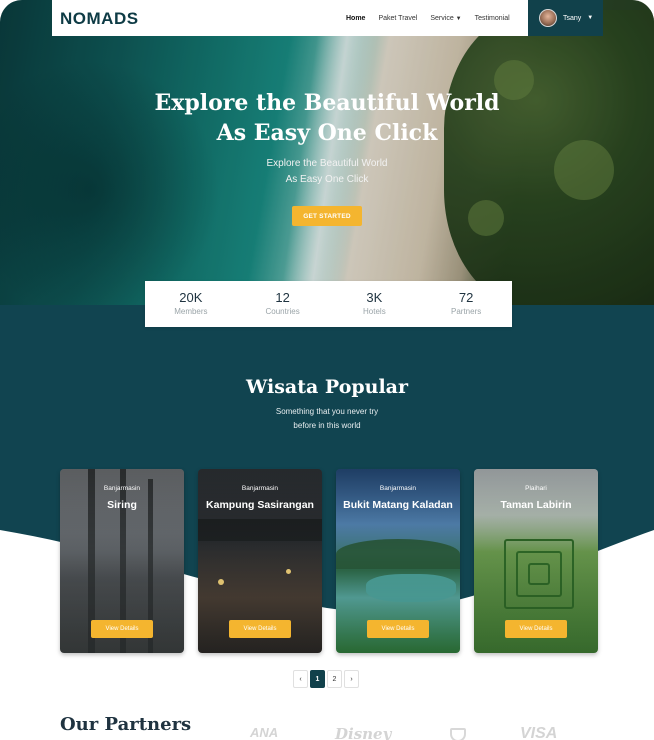 Image resolution: width=654 pixels, height=740 pixels. Describe the element at coordinates (327, 133) in the screenshot. I see `hero-title-line: As Easy One Click` at that location.